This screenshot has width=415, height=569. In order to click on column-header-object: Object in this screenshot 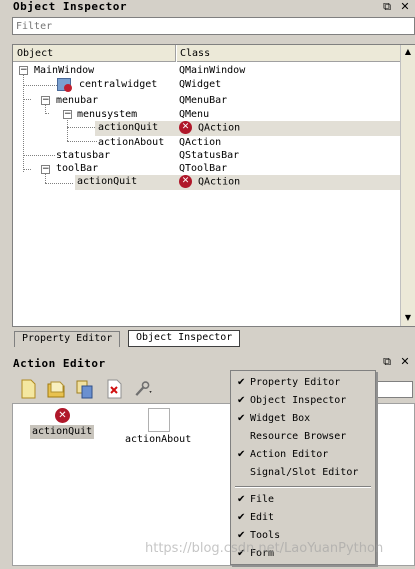, I will do `click(94, 53)`.